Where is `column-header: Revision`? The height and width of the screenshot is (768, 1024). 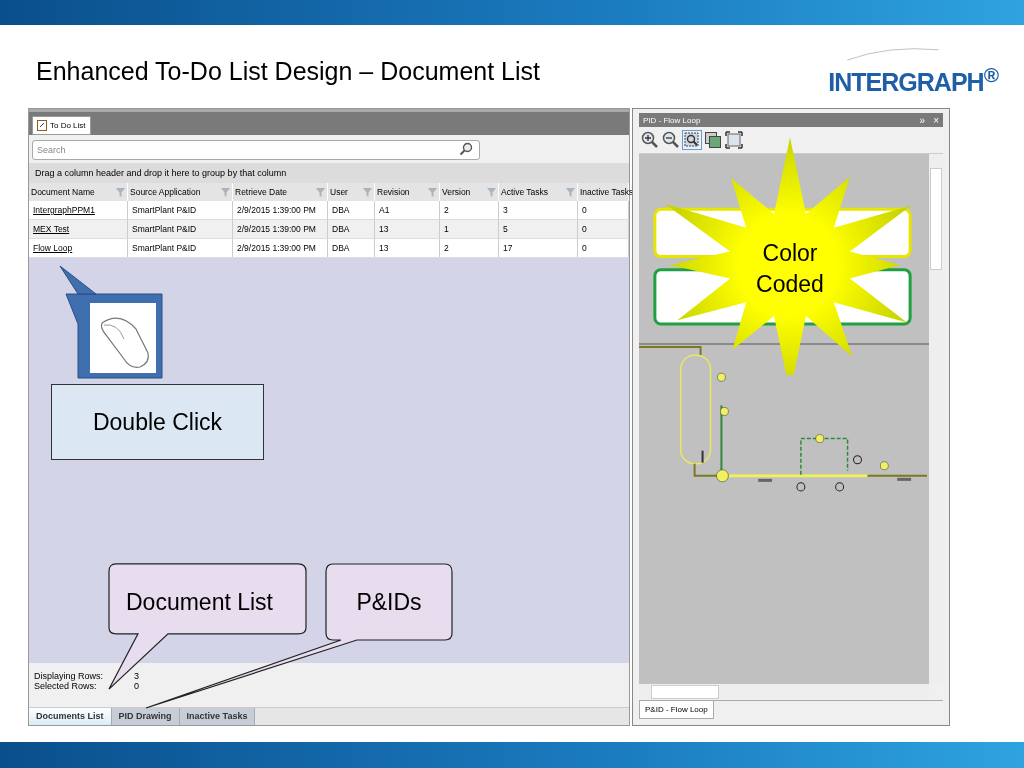
column-header: Revision is located at coordinates (407, 192).